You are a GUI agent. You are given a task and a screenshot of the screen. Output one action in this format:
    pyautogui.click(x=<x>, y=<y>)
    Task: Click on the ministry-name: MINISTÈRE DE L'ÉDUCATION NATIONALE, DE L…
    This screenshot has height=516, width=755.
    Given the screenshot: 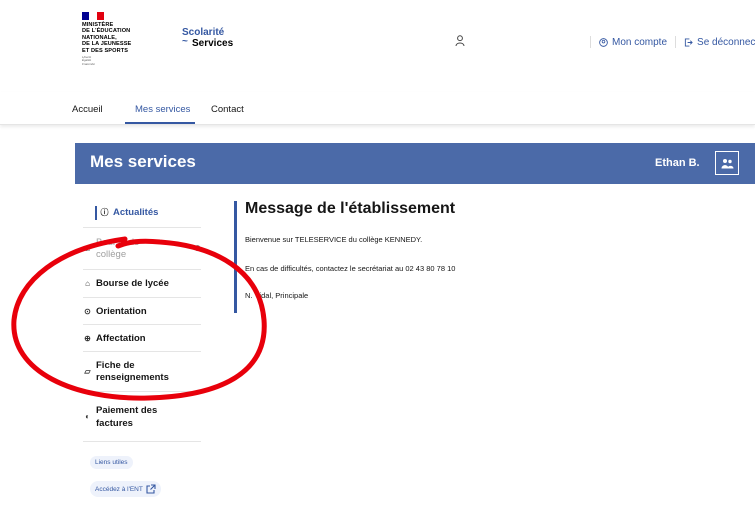 What is the action you would take?
    pyautogui.click(x=107, y=38)
    